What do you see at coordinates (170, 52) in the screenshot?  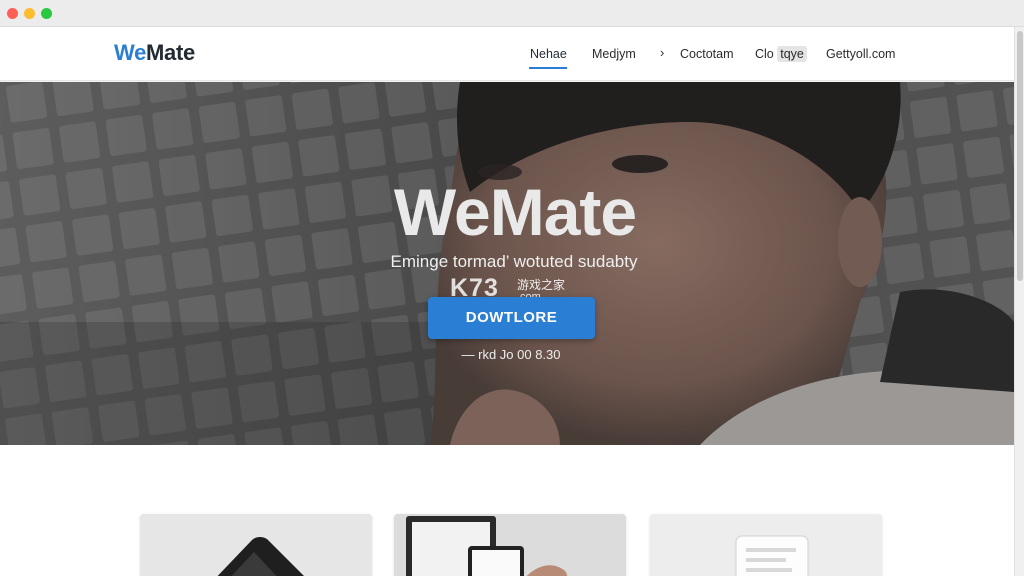 I see `logo-mate: Mate` at bounding box center [170, 52].